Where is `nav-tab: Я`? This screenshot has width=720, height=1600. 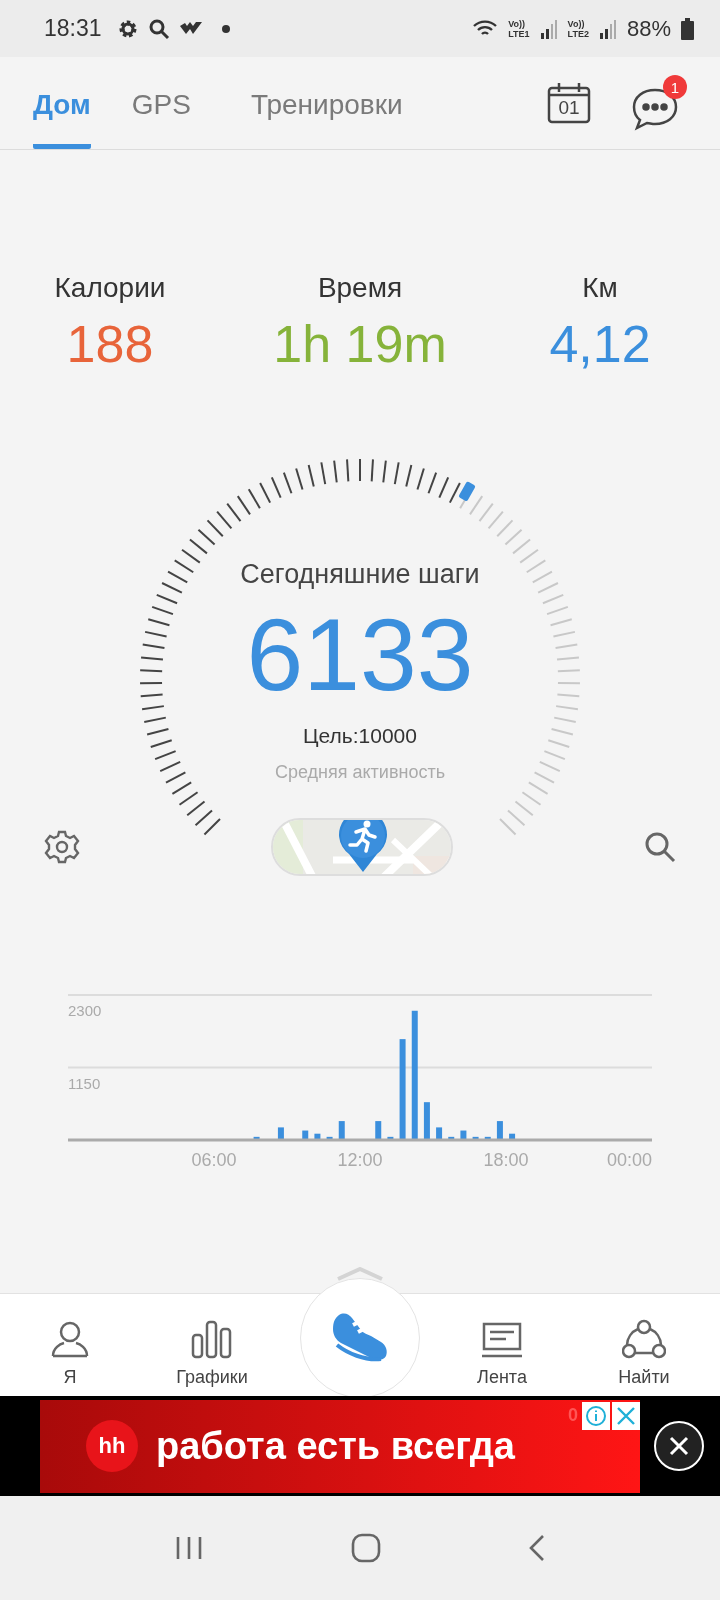 nav-tab: Я is located at coordinates (70, 1346).